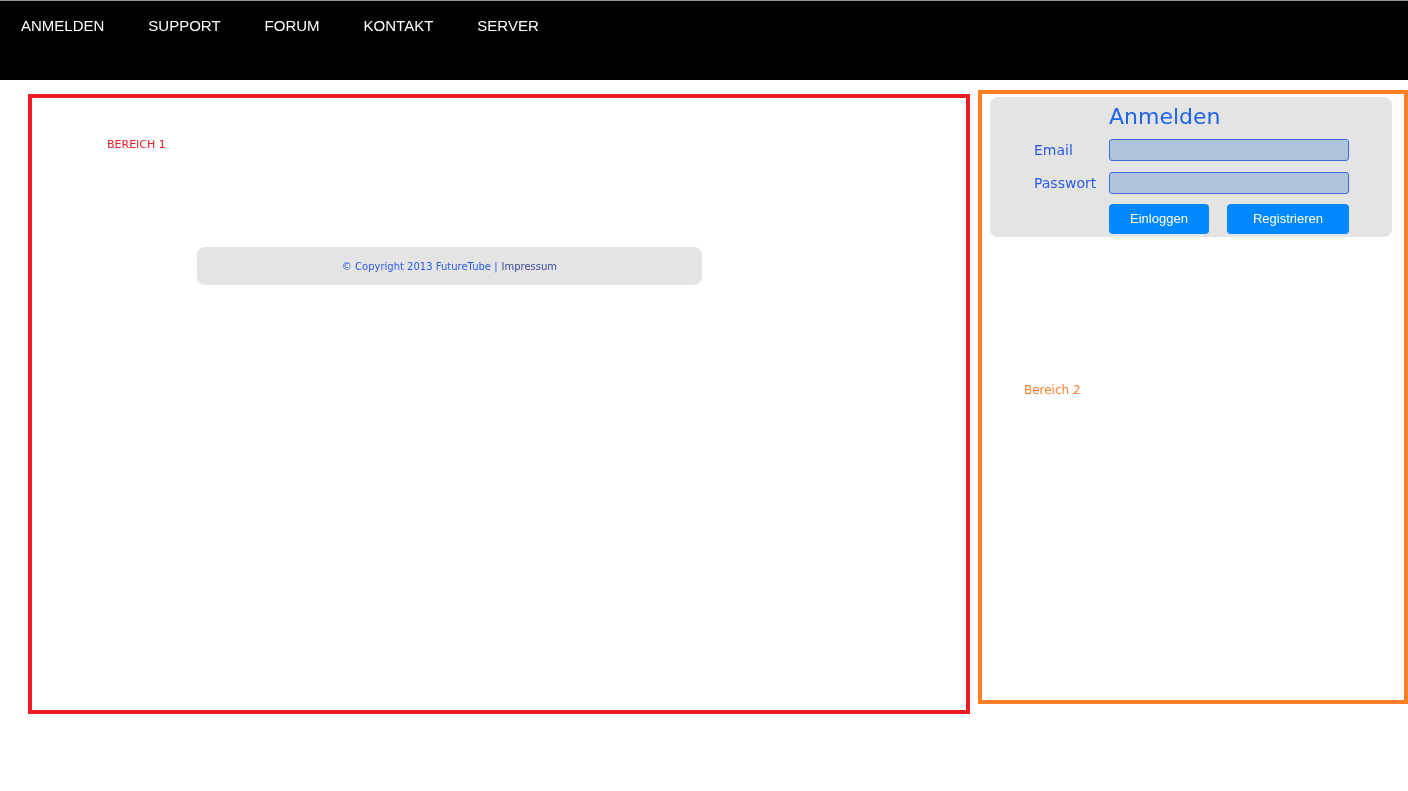 This screenshot has width=1408, height=791. I want to click on login-button: Einloggen, so click(1158, 218).